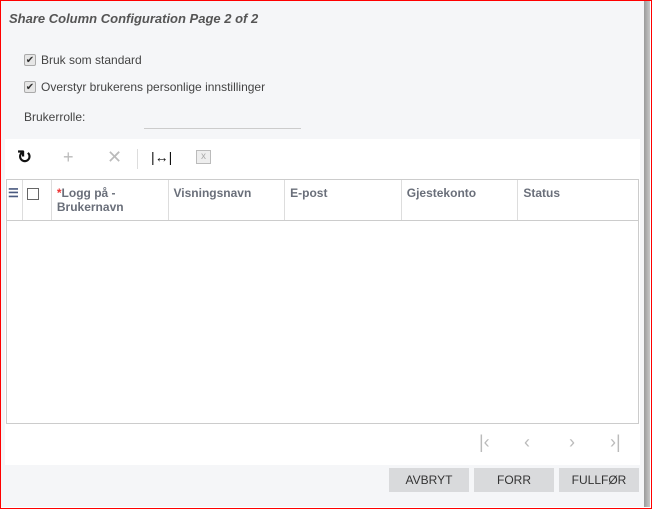 This screenshot has height=509, width=652. I want to click on use-as-default-checkbox: ✔ Bruk som standard, so click(83, 60).